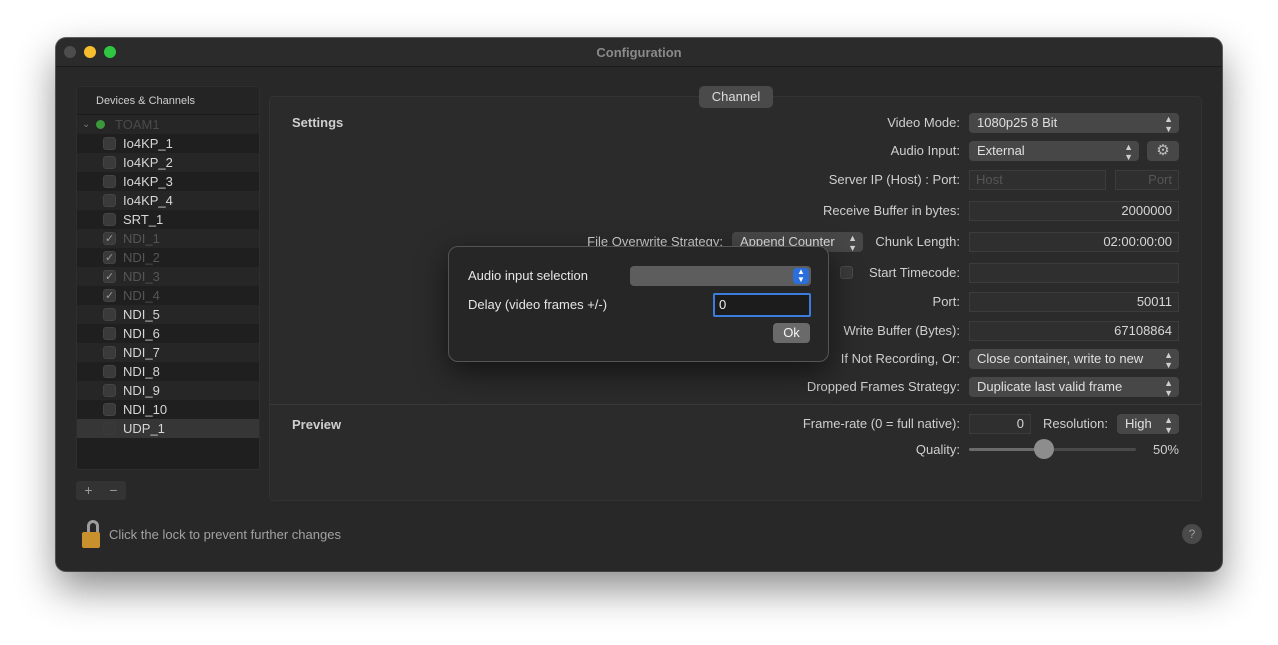  Describe the element at coordinates (168, 296) in the screenshot. I see `sidebar-item-ndi_4: NDI_4` at that location.